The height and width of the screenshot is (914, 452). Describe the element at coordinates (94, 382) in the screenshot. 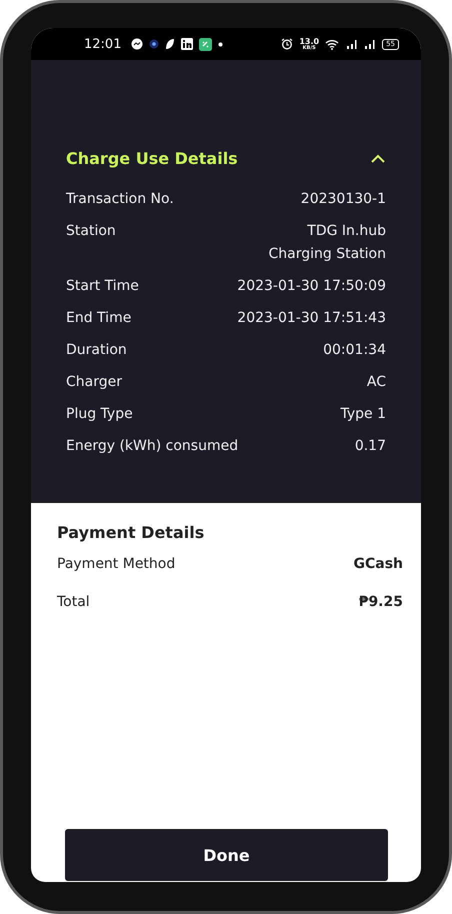

I see `detail-label: Charger` at that location.